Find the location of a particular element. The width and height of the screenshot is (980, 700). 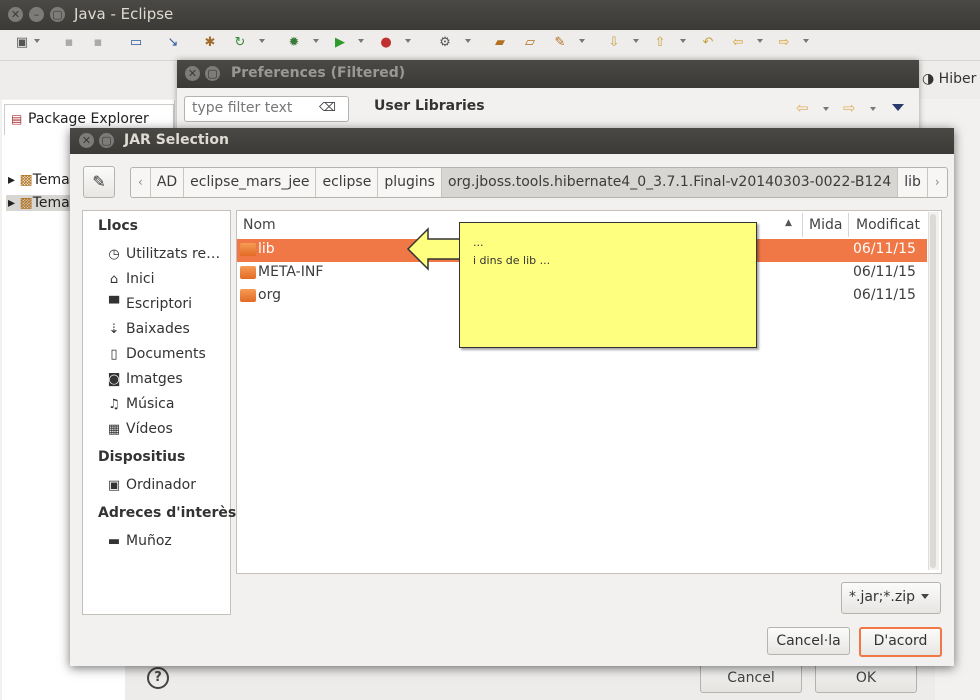

type-location-button: ✎ is located at coordinates (99, 182).